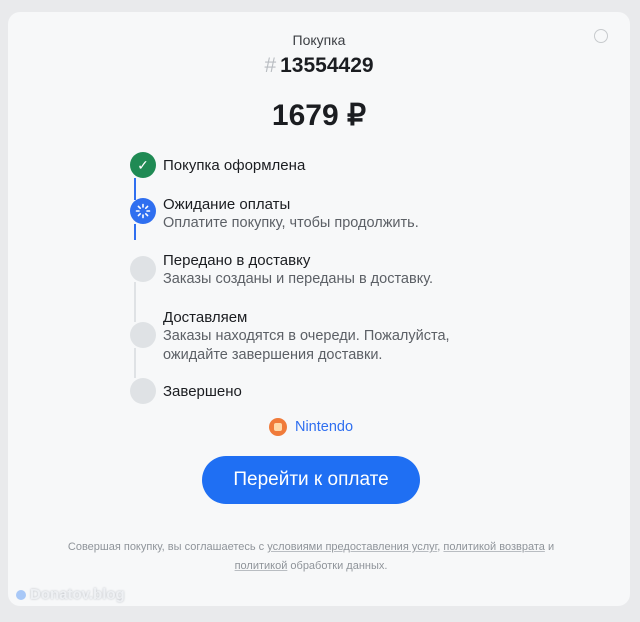  Describe the element at coordinates (167, 547) in the screenshot. I see `legal-text: Совершая покупку, вы соглашаетесь с` at that location.